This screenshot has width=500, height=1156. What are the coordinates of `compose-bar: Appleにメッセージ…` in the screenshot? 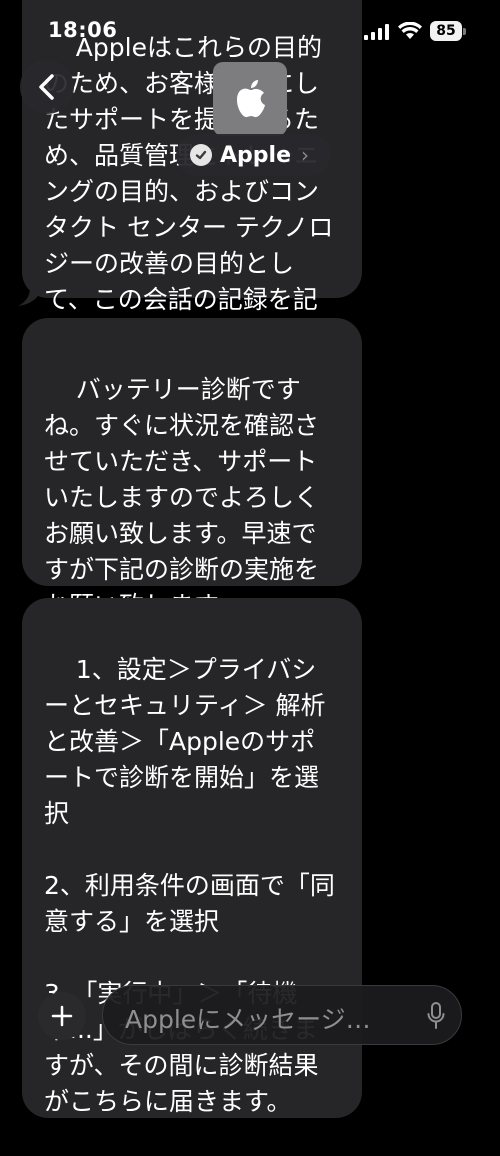 It's located at (250, 1030).